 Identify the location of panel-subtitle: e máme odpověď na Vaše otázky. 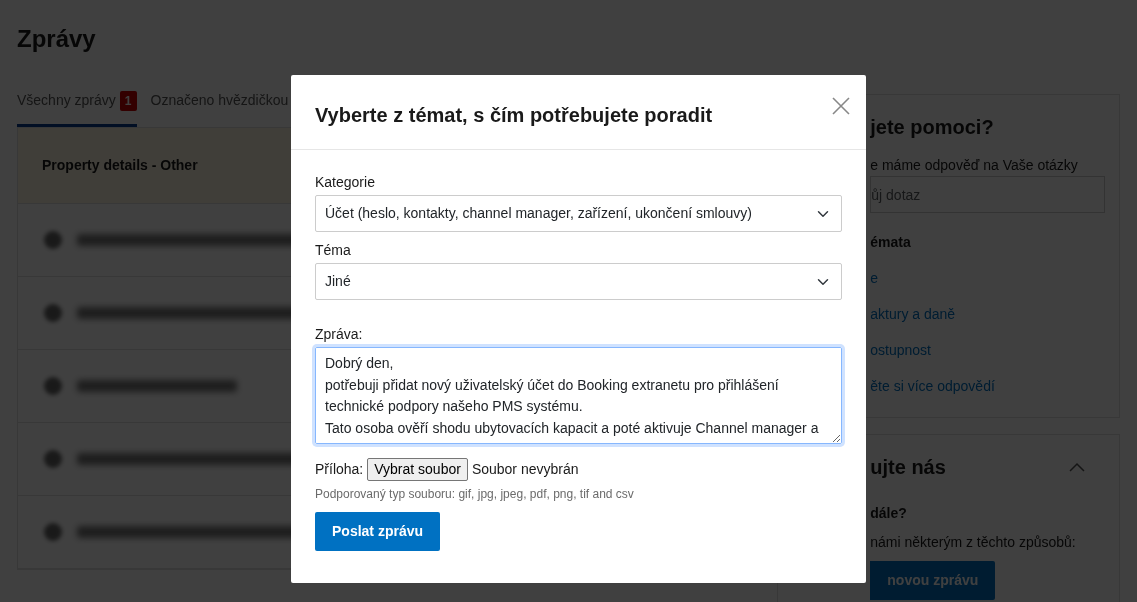
(974, 166).